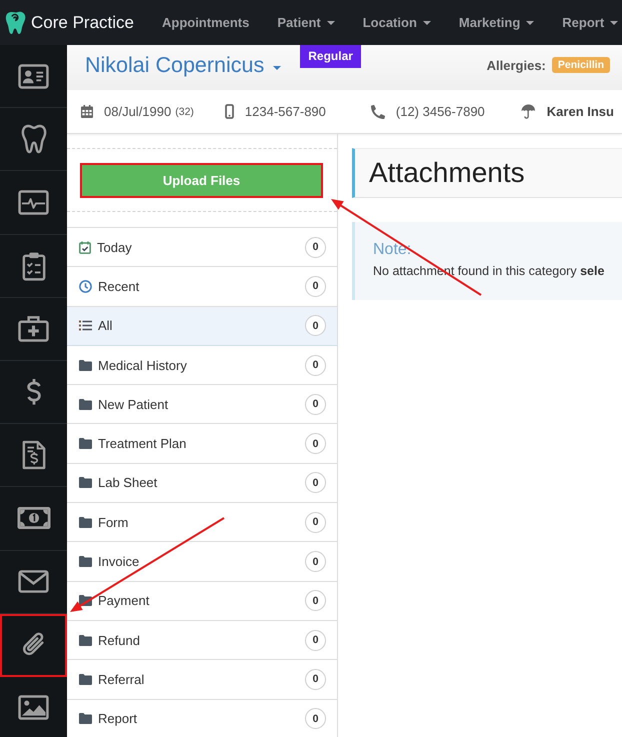 Image resolution: width=622 pixels, height=737 pixels. Describe the element at coordinates (496, 22) in the screenshot. I see `nav-menu-item: Marketing` at that location.